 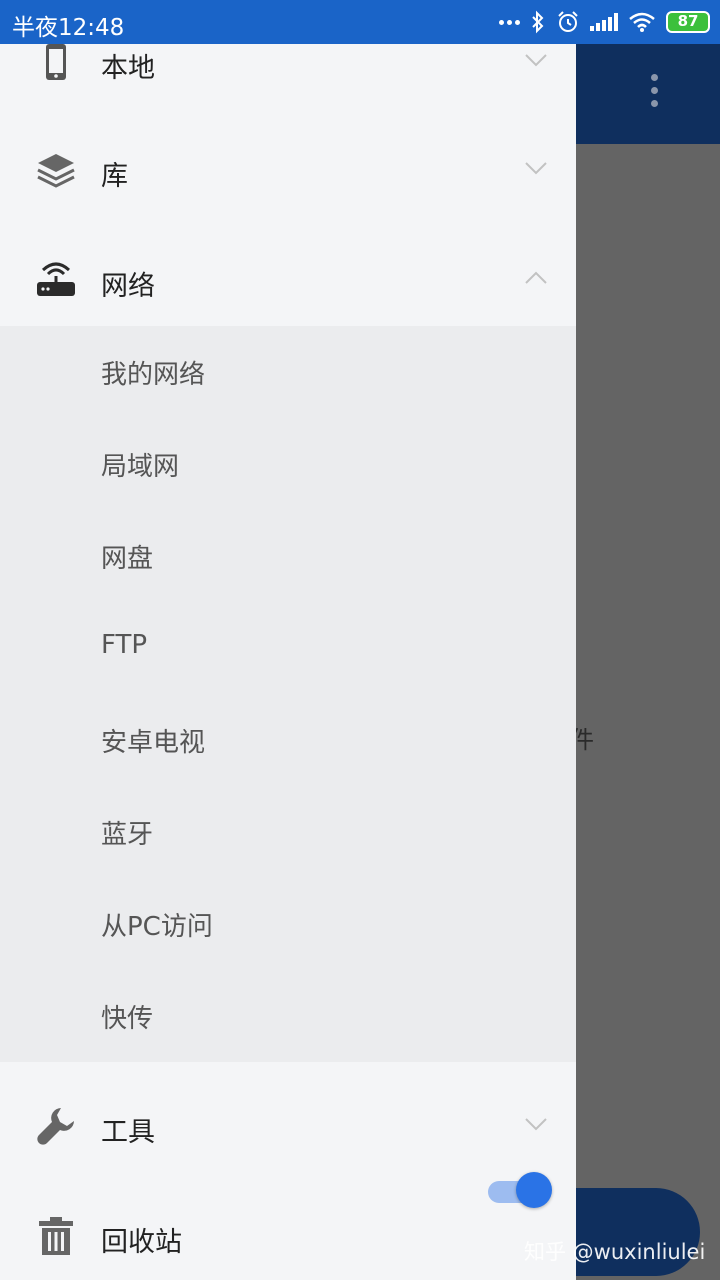 I want to click on battery-level: 87, so click(x=688, y=21).